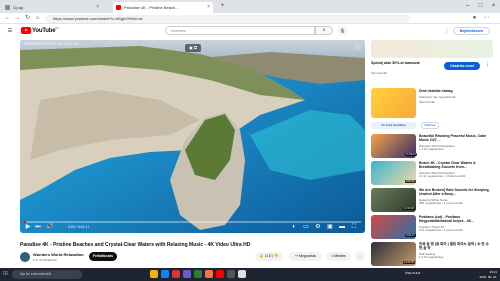 The height and width of the screenshot is (281, 500). I want to click on browser-tab-new: Új lap ×, so click(52, 7).